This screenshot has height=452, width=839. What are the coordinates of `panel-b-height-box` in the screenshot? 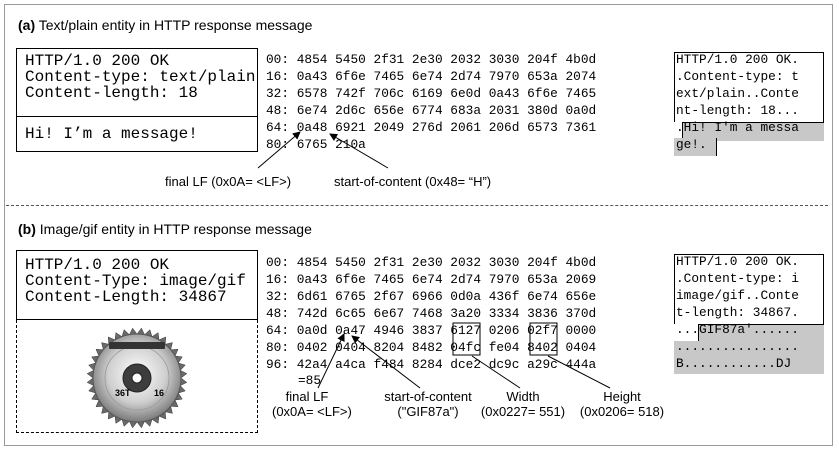 It's located at (543, 339).